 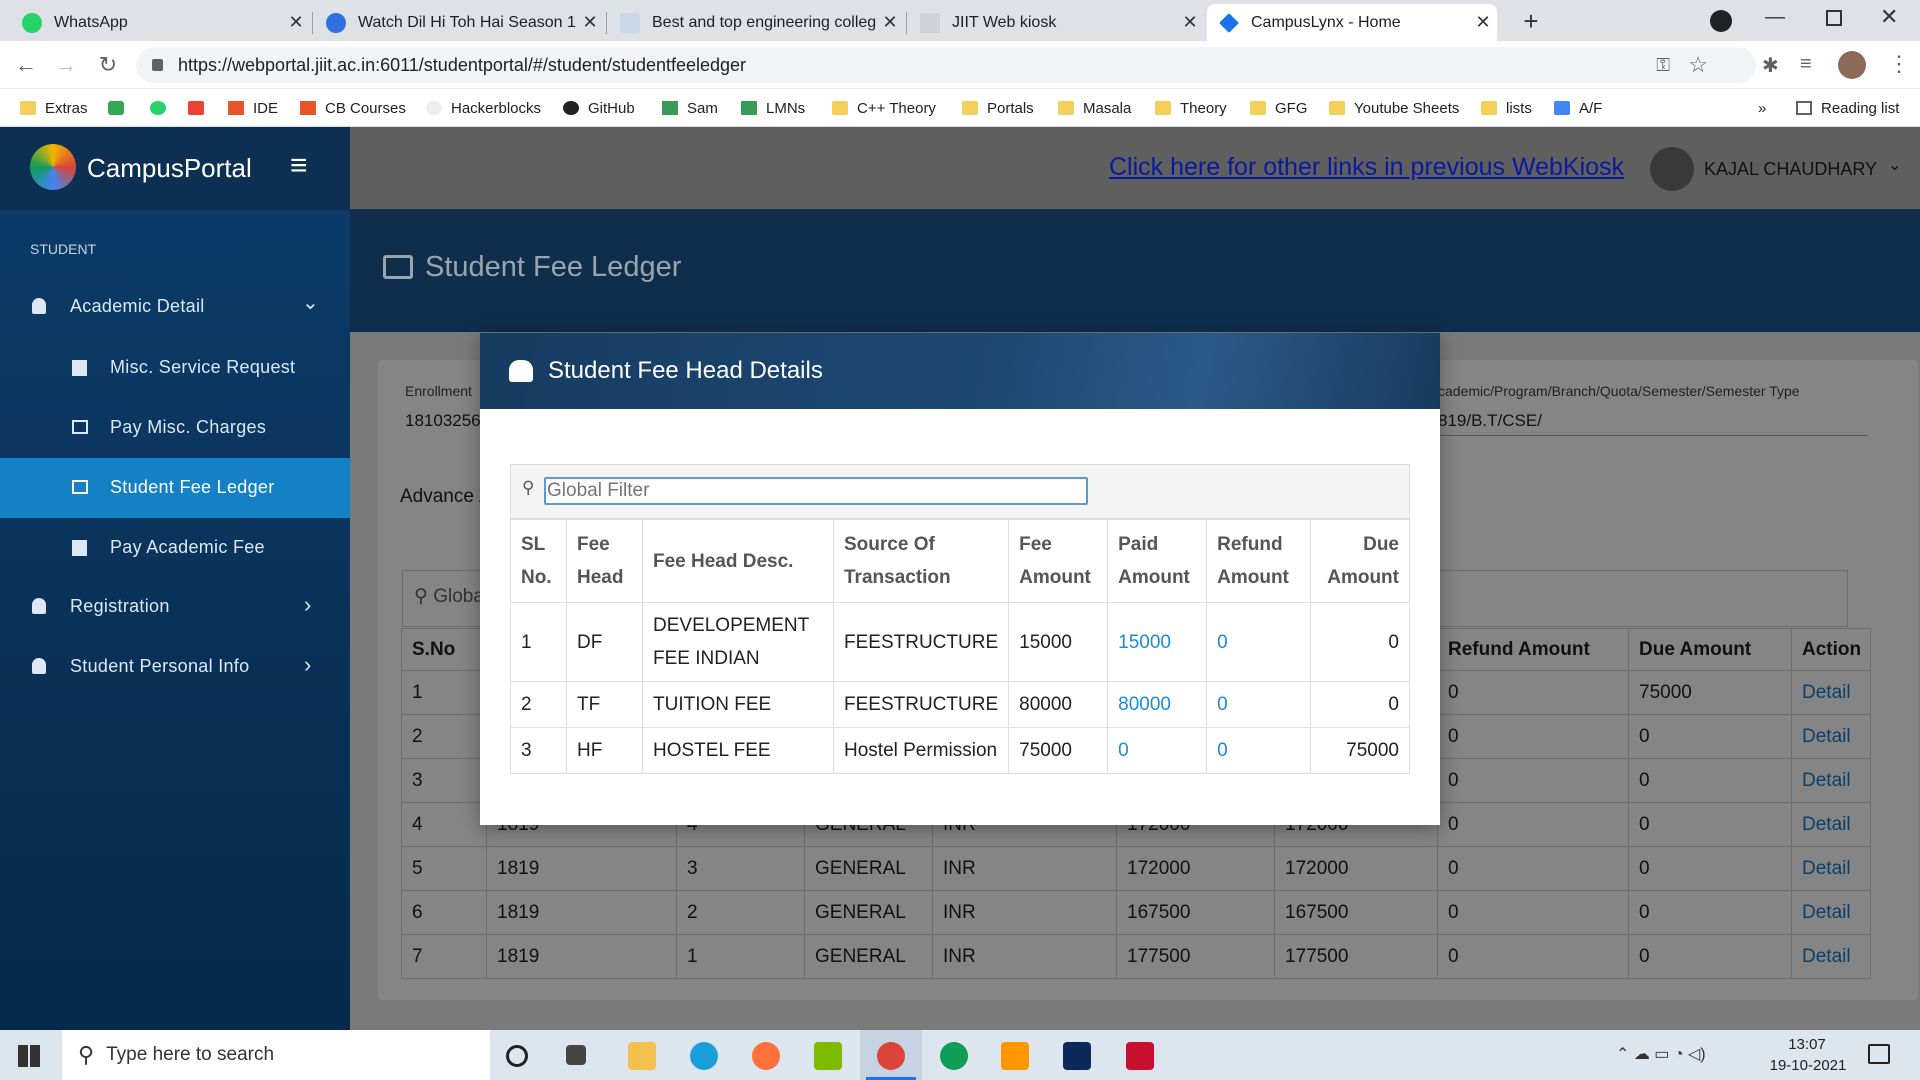 I want to click on bookmark-lists: lists, so click(x=1506, y=108).